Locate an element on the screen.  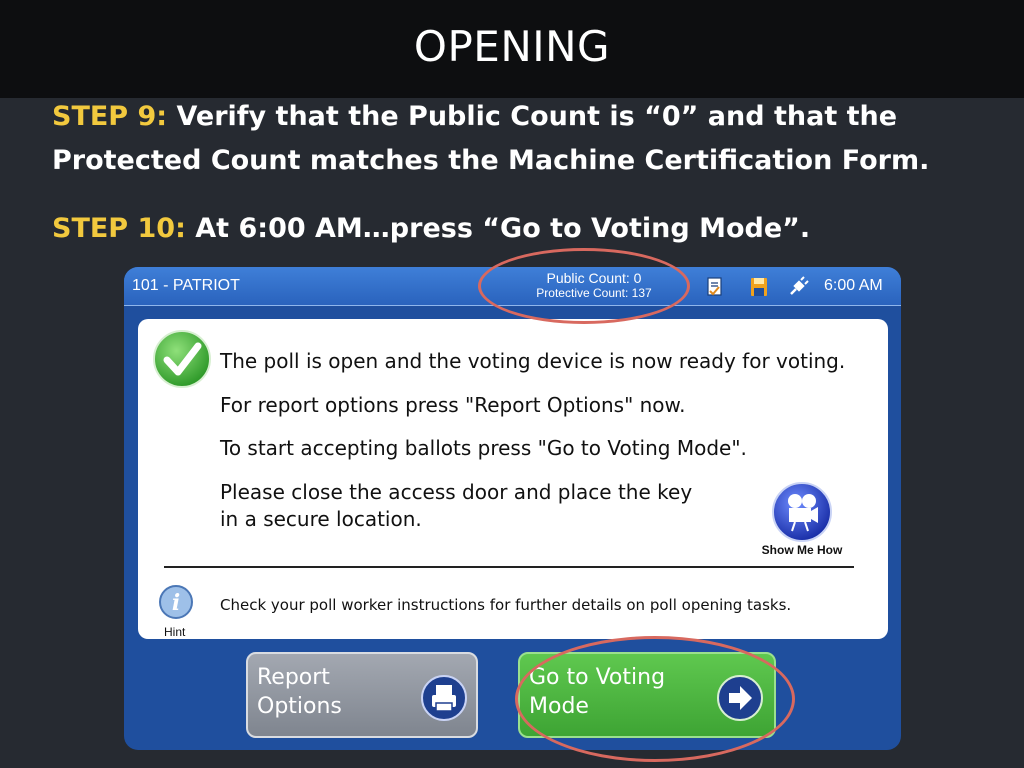
step10-label: STEP 10: is located at coordinates (119, 228).